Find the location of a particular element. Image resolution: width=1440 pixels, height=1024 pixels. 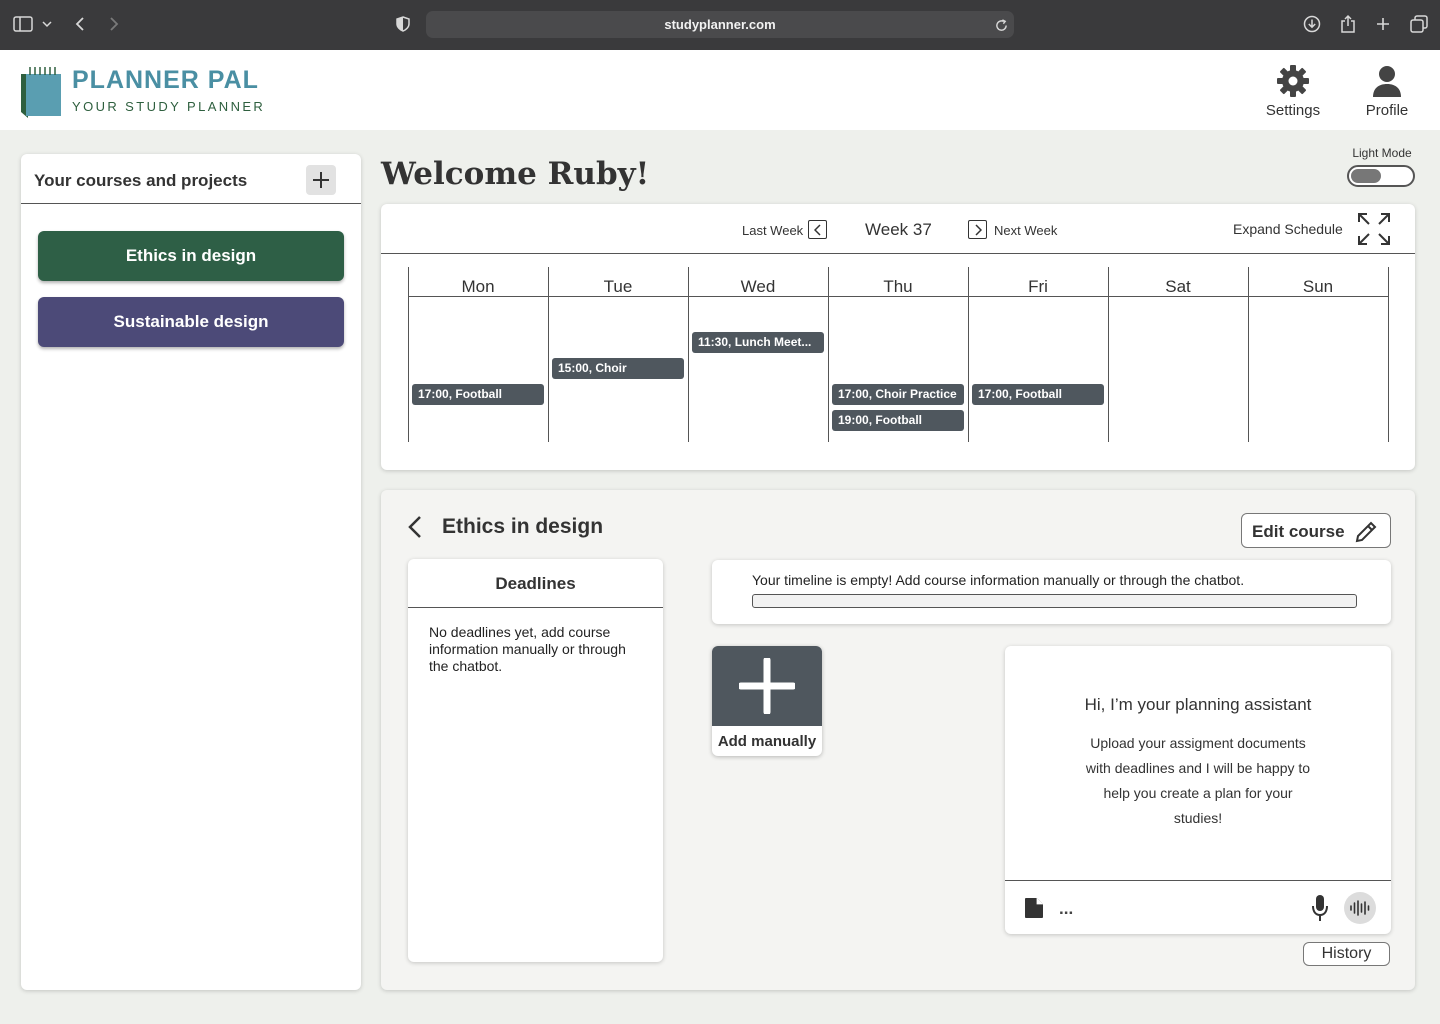

settings-label: Settings is located at coordinates (1293, 110).